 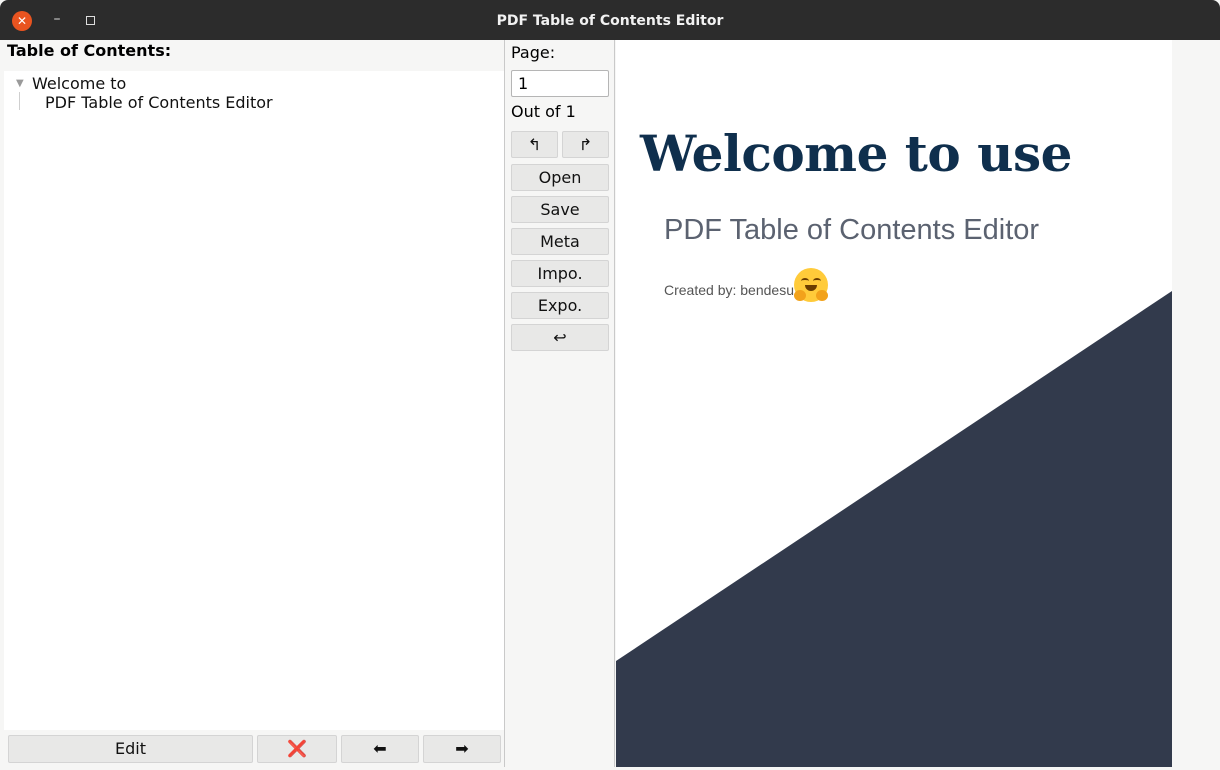 What do you see at coordinates (90, 20) in the screenshot?
I see `maximize-window-button` at bounding box center [90, 20].